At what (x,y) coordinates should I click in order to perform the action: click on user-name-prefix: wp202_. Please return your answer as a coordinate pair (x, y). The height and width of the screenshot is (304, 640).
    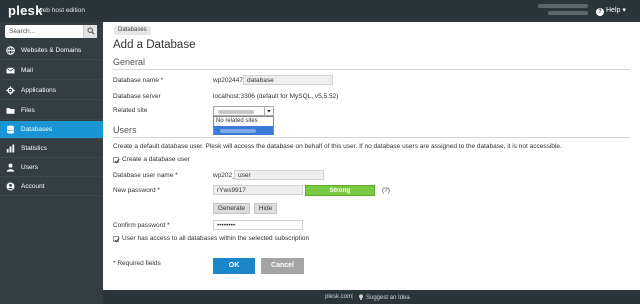
    Looking at the image, I should click on (224, 175).